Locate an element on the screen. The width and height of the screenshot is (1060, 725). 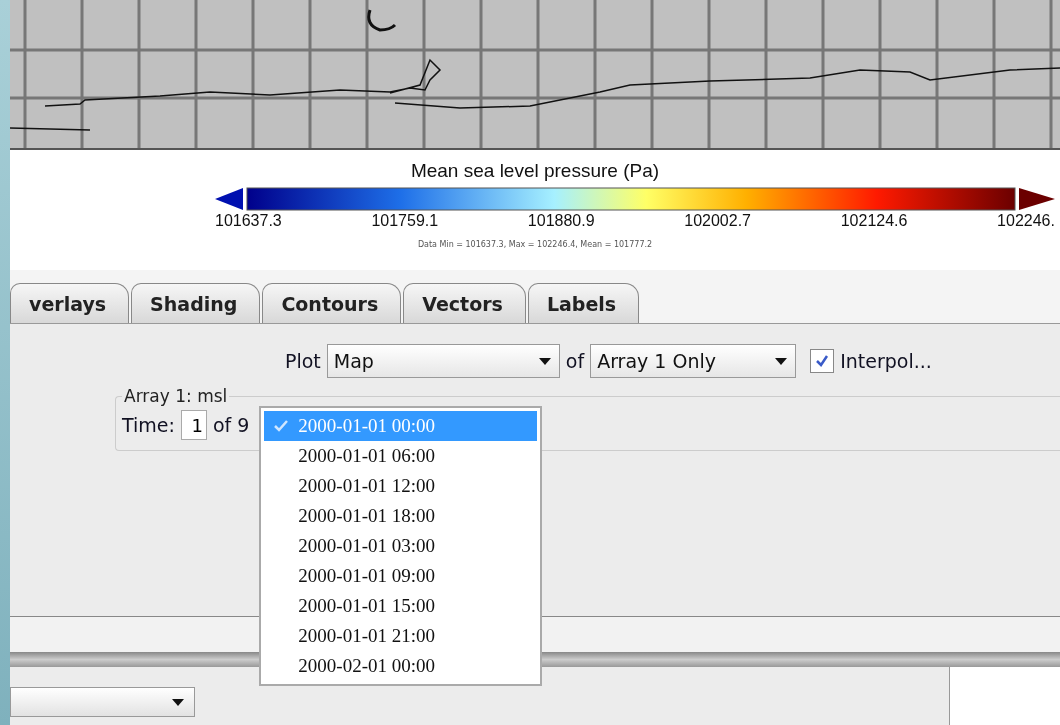
time-option: 2000-01-01 03:00 is located at coordinates (401, 546).